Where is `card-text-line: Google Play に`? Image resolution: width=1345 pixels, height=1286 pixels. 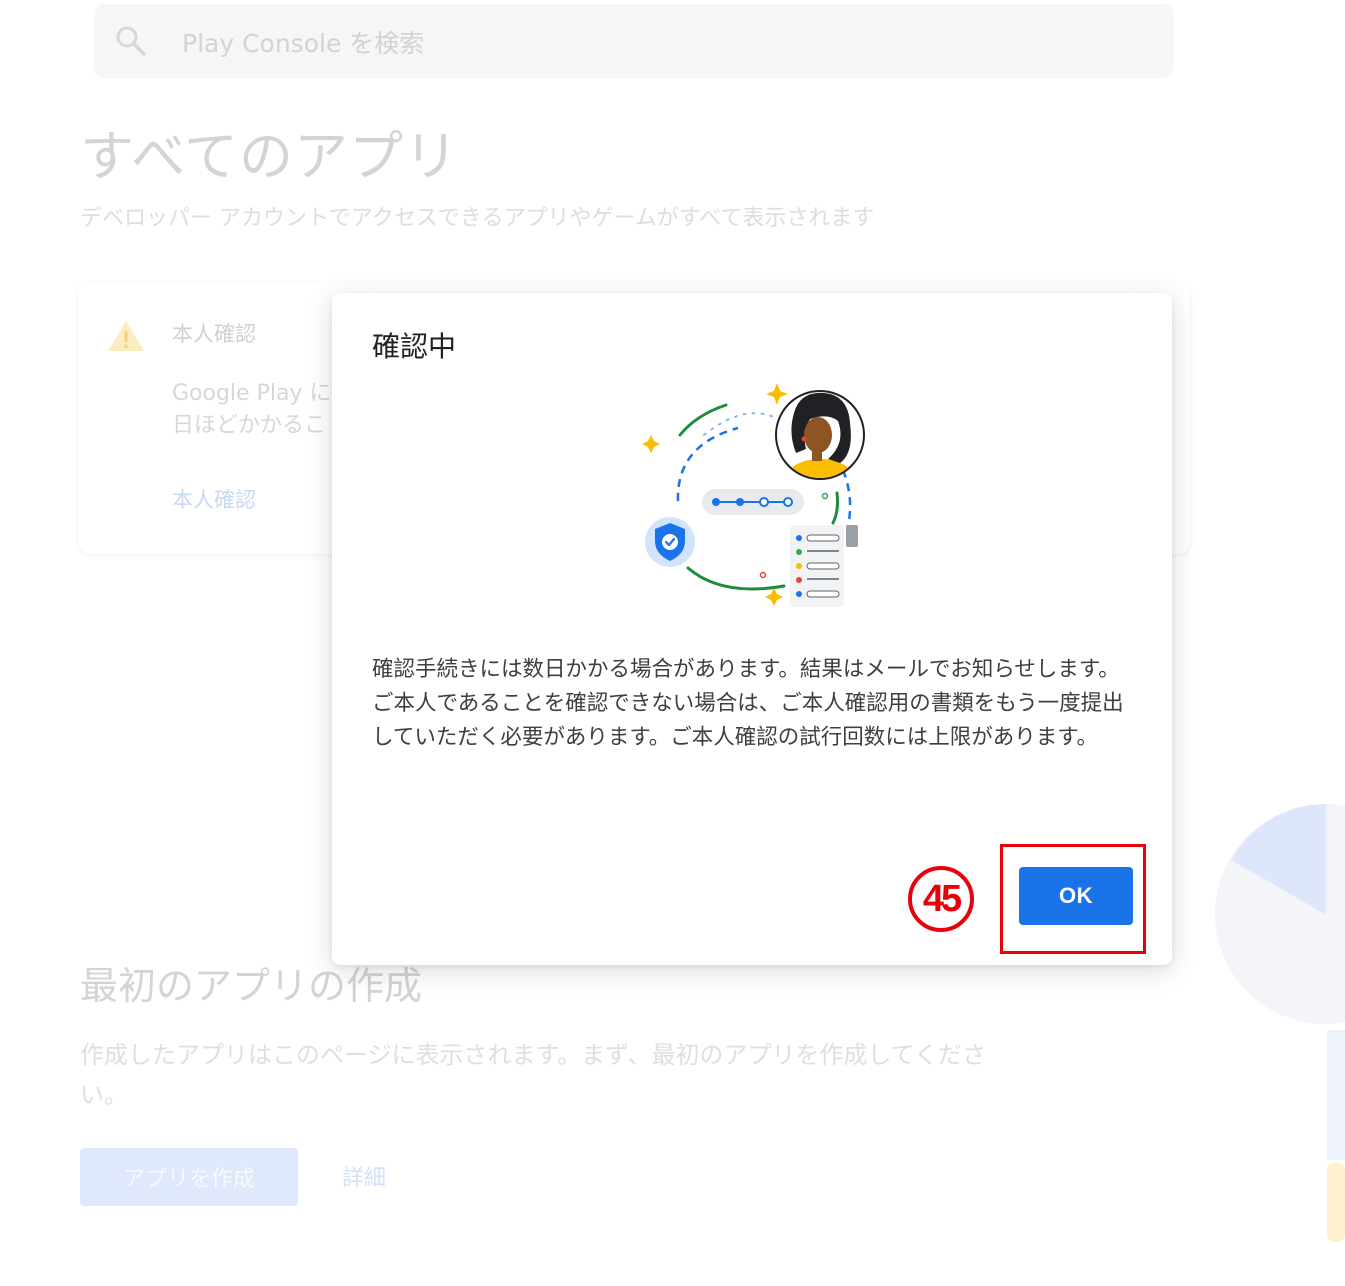
card-text-line: Google Play に is located at coordinates (252, 393).